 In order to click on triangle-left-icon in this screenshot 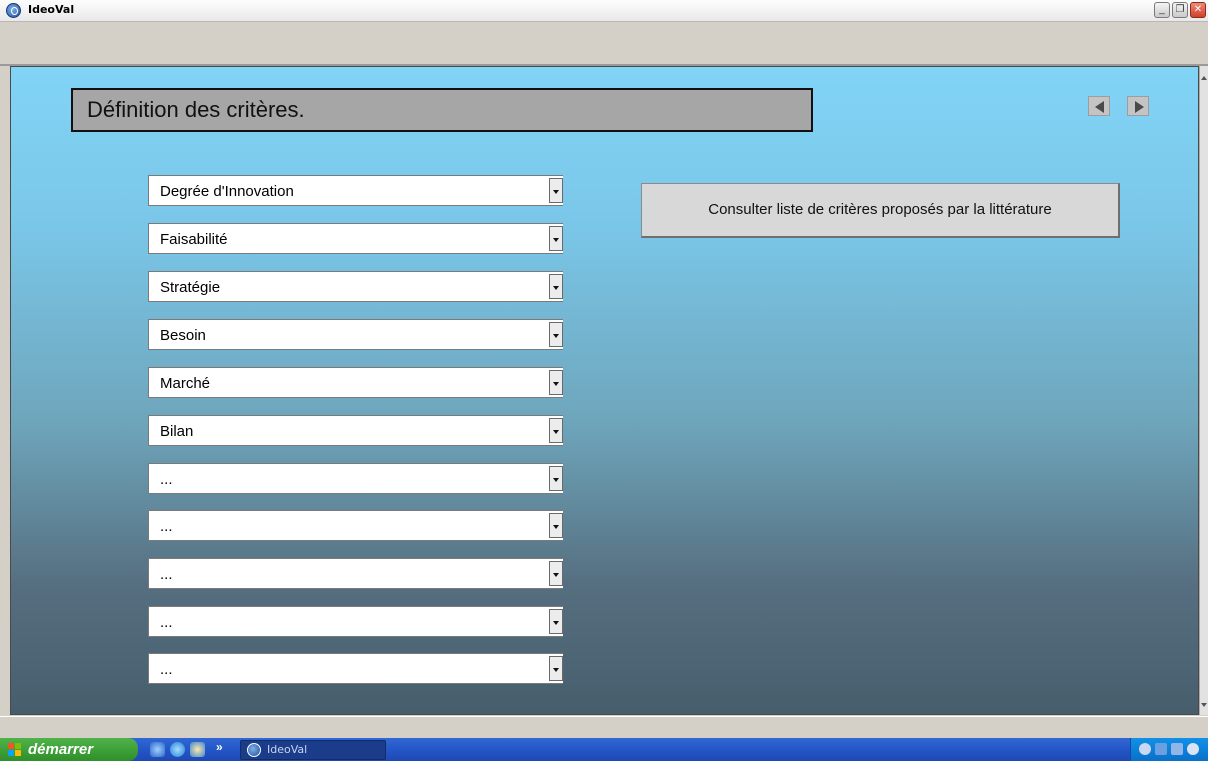, I will do `click(1099, 107)`.